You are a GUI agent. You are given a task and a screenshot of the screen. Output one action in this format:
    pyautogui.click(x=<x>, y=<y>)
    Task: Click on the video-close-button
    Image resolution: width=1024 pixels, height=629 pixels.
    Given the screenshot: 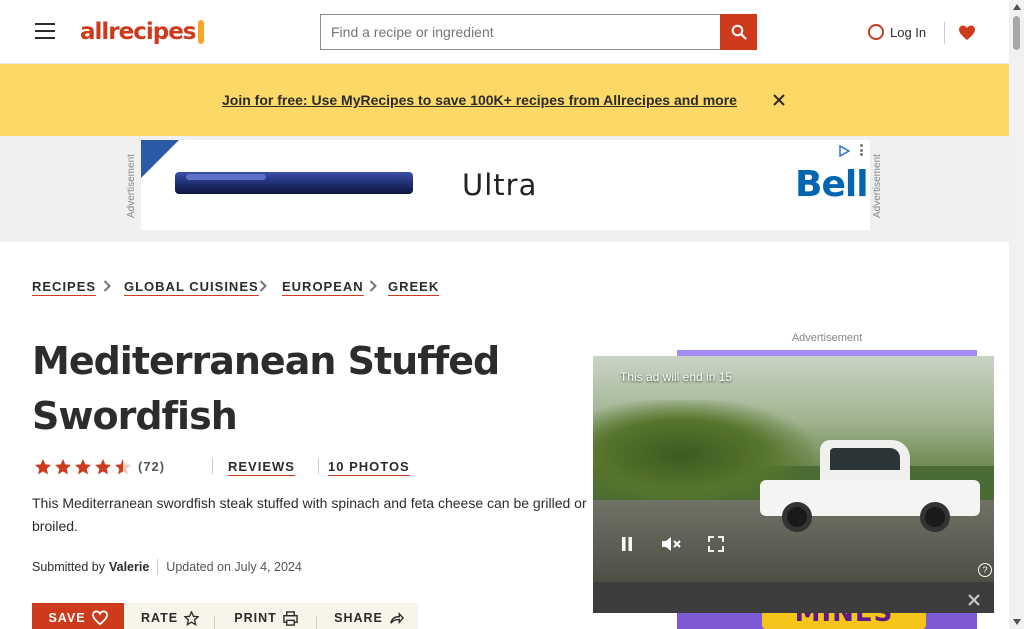 What is the action you would take?
    pyautogui.click(x=974, y=600)
    